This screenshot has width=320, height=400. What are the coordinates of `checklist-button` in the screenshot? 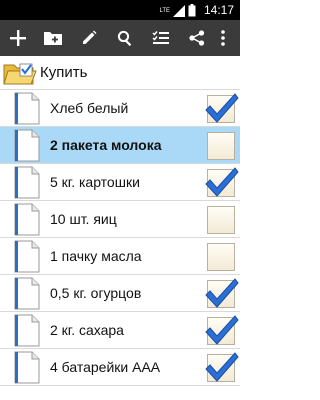 It's located at (161, 38).